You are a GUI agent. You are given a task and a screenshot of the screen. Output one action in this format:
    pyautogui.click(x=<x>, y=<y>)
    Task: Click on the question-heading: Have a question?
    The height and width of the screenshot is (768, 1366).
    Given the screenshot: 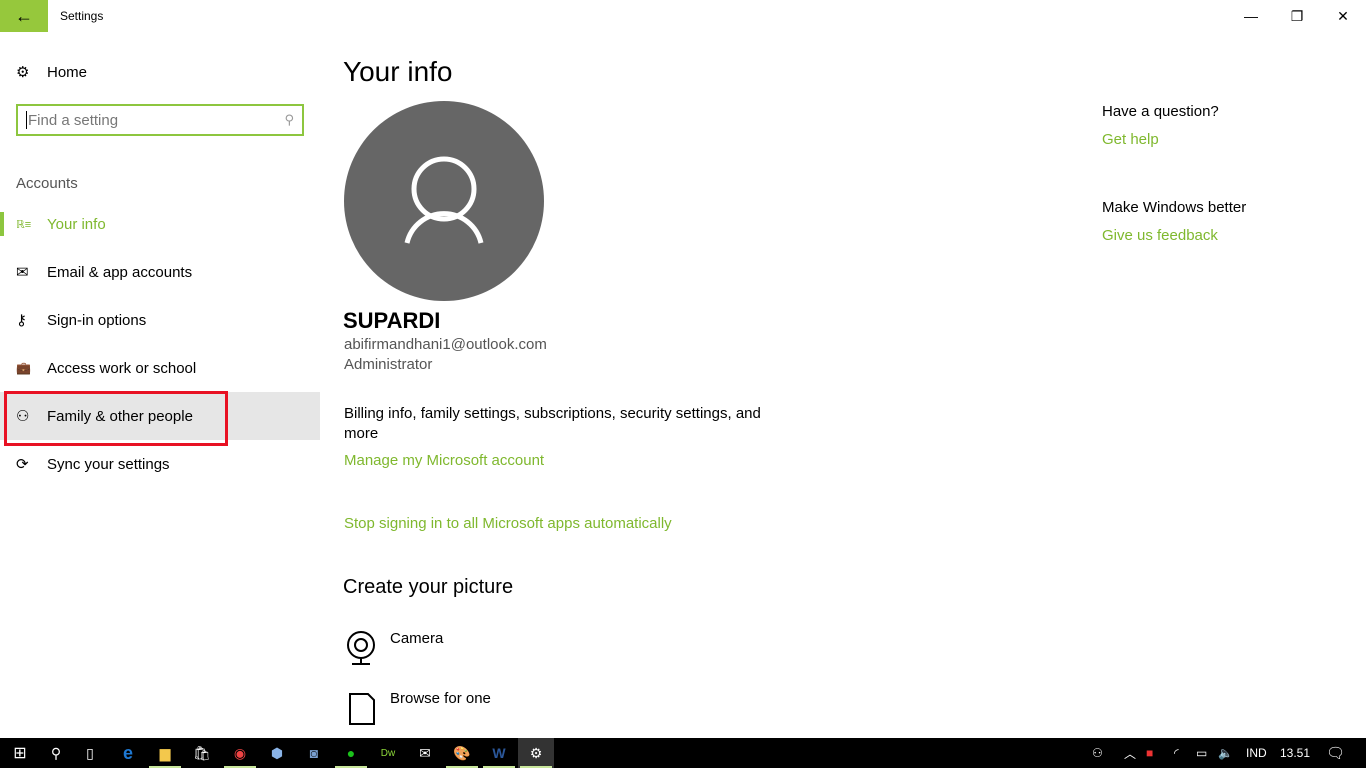 What is the action you would take?
    pyautogui.click(x=1160, y=111)
    